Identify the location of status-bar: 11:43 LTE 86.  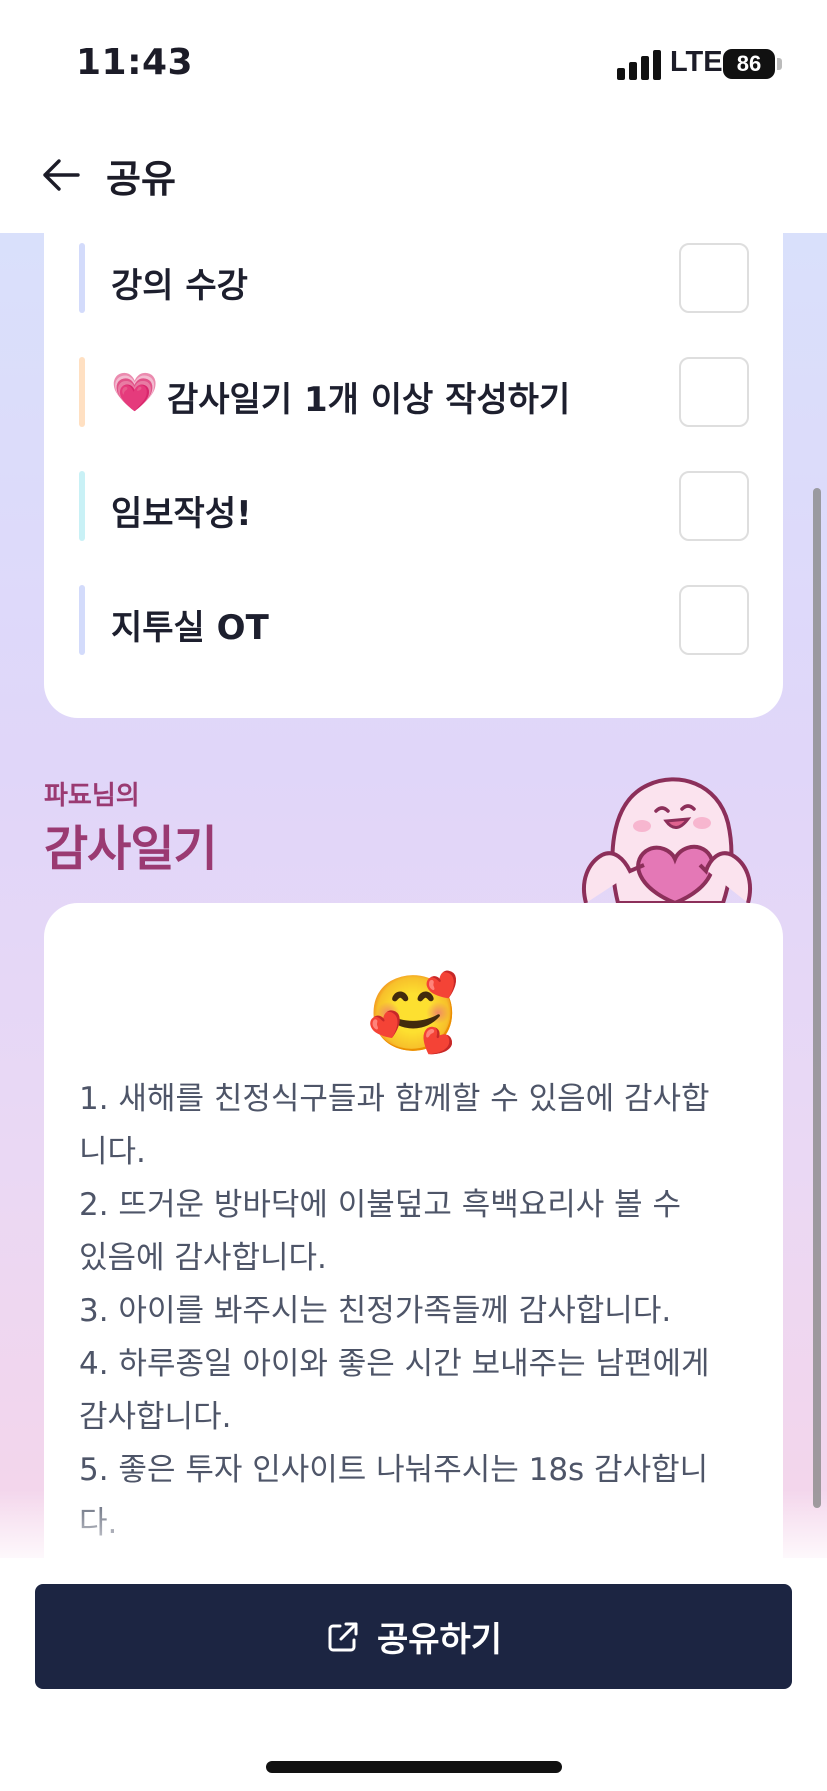
(413, 60).